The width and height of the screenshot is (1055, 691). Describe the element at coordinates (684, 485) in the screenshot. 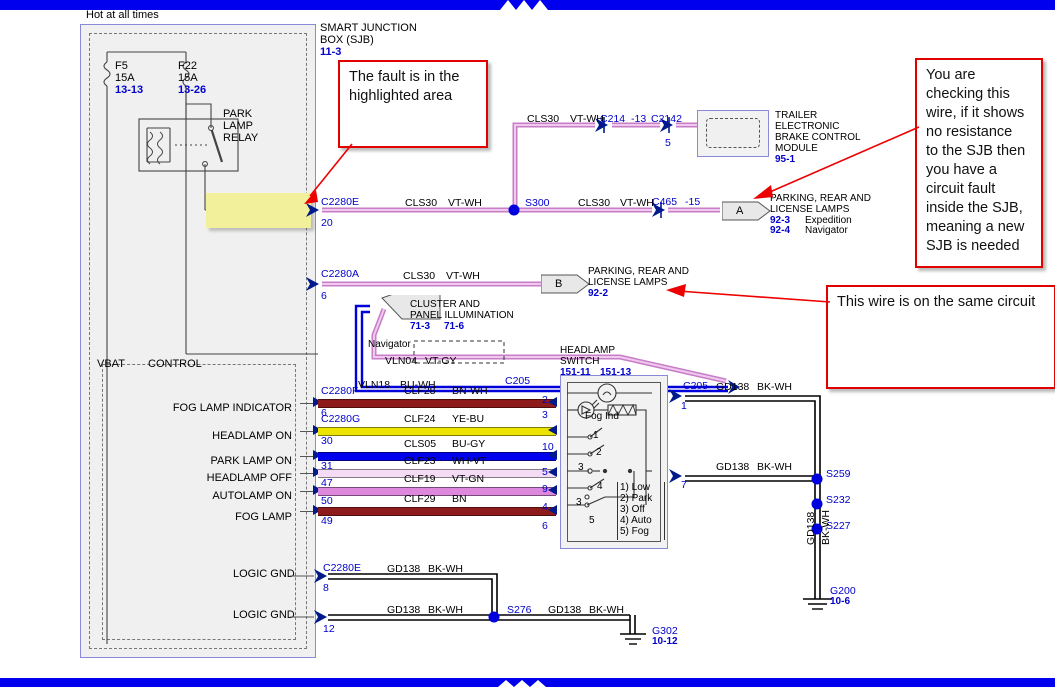

I see `c205-pin-bot: 7` at that location.